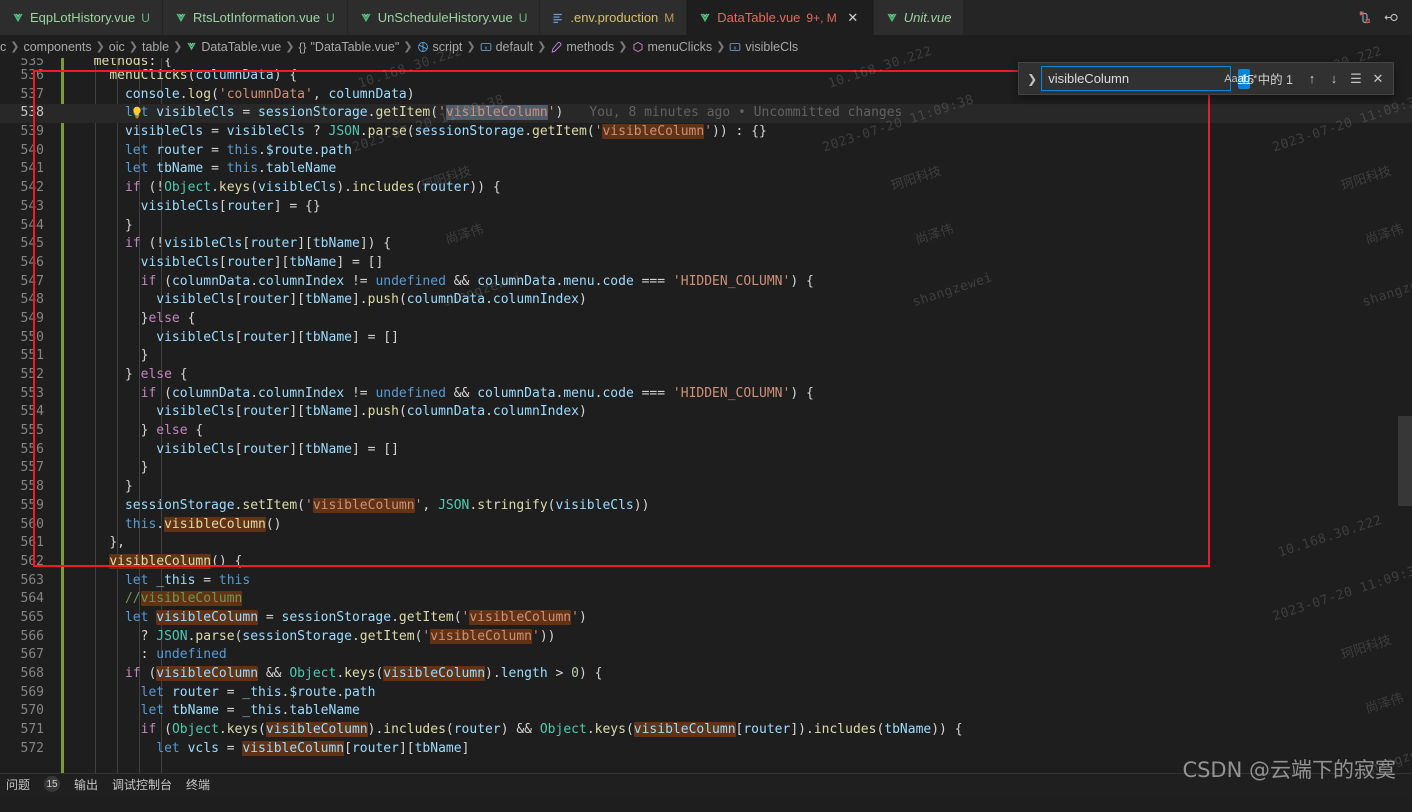 The image size is (1412, 812). I want to click on status-label: 问题, so click(18, 784).